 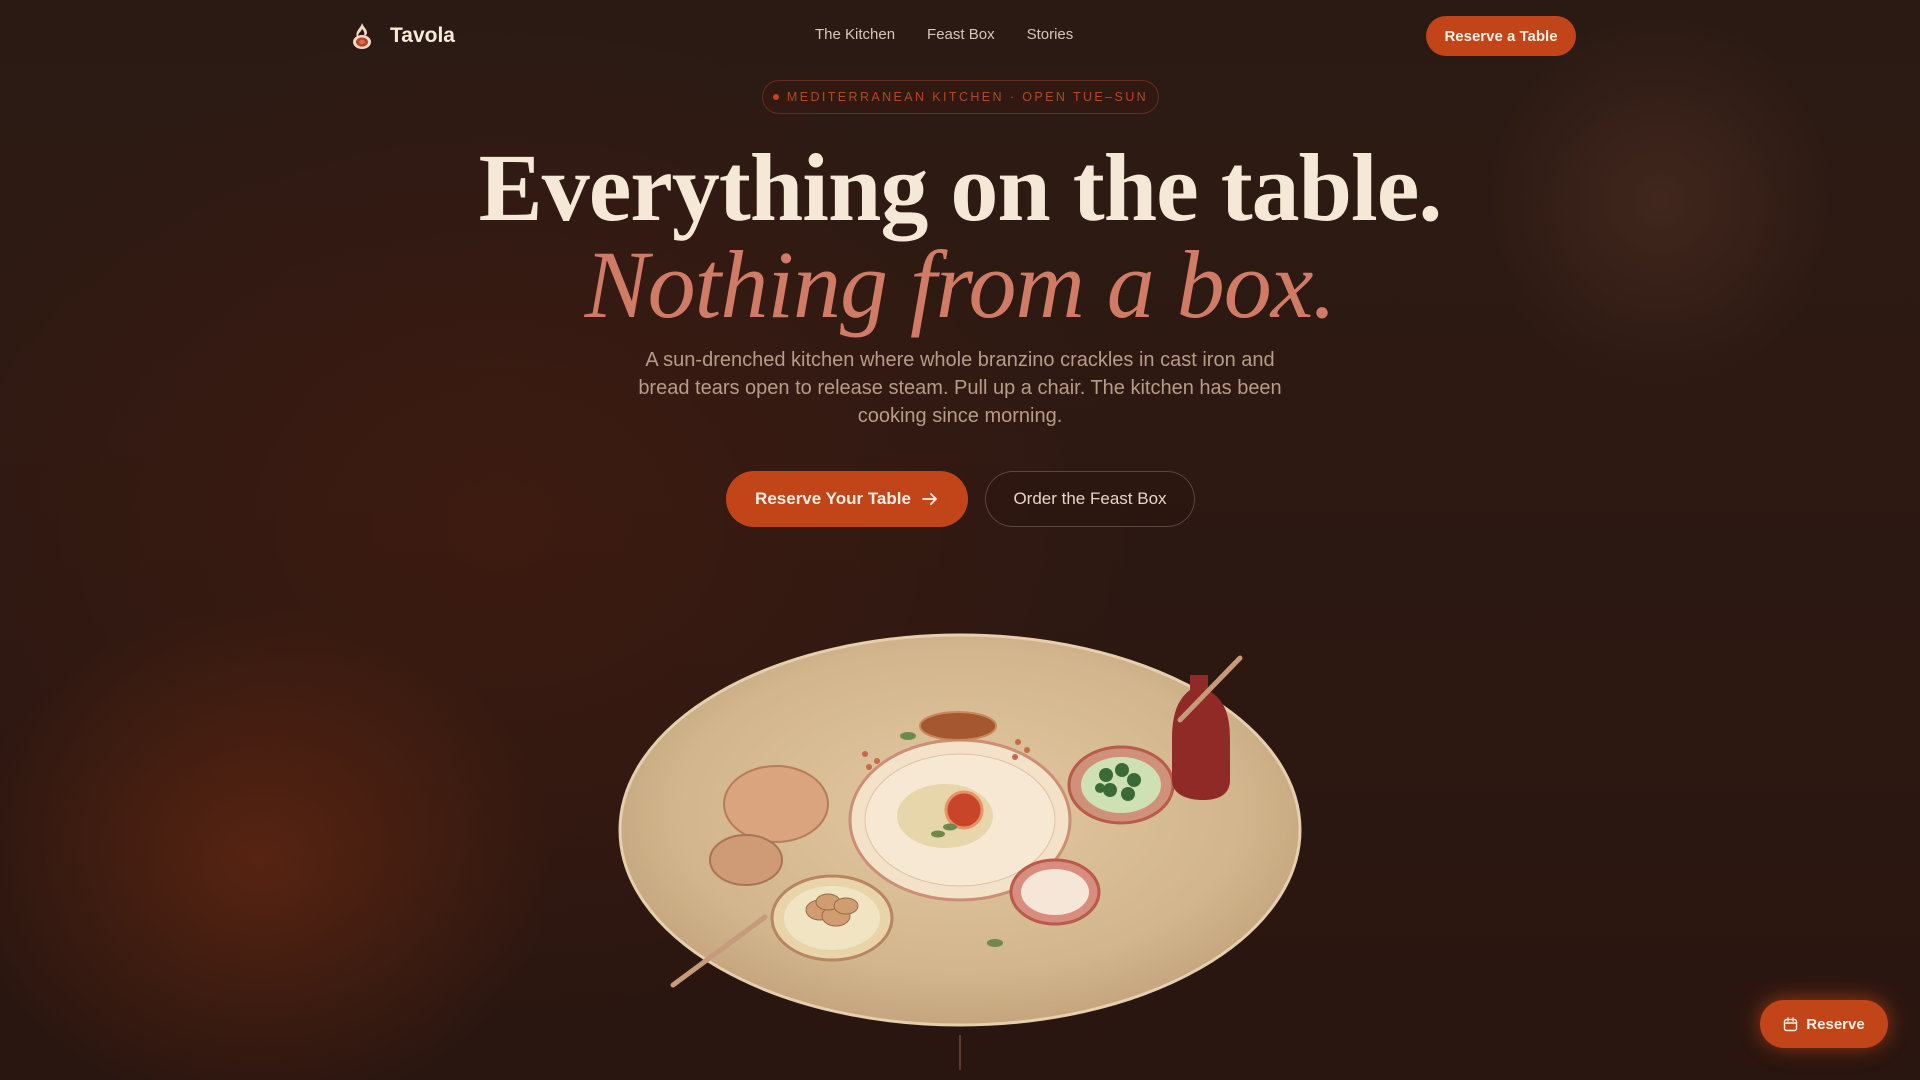 What do you see at coordinates (1835, 1024) in the screenshot?
I see `floating-reserve-label: Reserve` at bounding box center [1835, 1024].